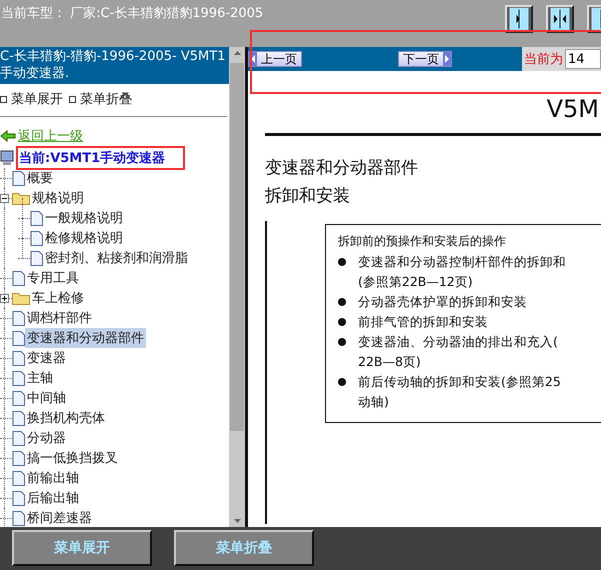 This screenshot has width=601, height=570. I want to click on tree-item: 主轴, so click(40, 378).